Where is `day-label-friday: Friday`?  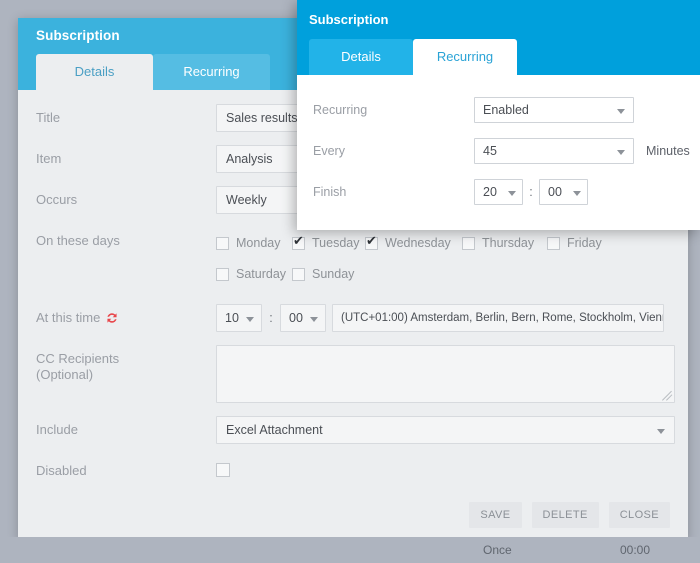
day-label-friday: Friday is located at coordinates (584, 243).